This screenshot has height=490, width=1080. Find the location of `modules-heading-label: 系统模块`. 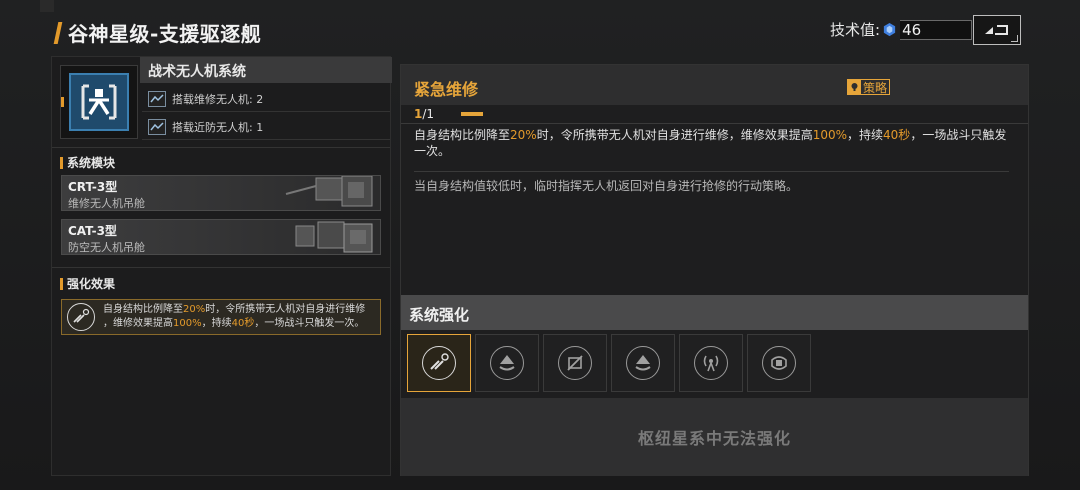

modules-heading-label: 系统模块 is located at coordinates (91, 163).